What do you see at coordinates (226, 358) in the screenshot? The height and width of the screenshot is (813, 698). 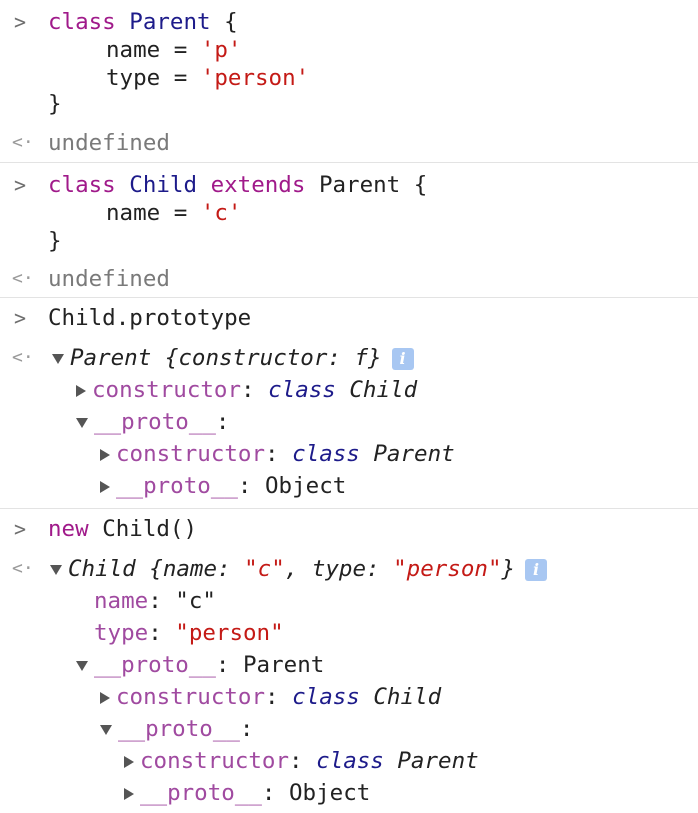 I see `object-summary: Parent {constructor: f}` at bounding box center [226, 358].